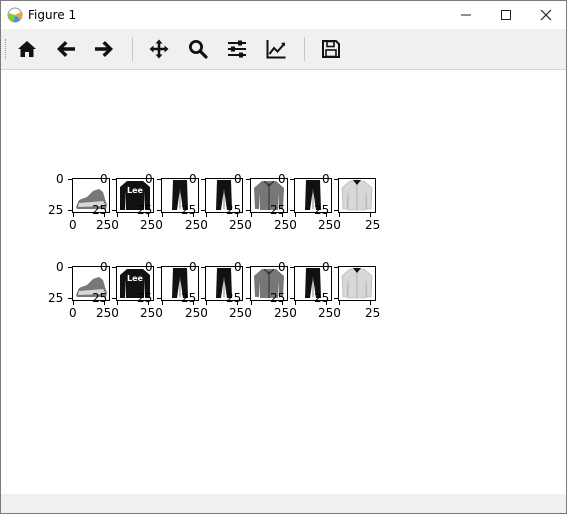  I want to click on home-icon, so click(27, 49).